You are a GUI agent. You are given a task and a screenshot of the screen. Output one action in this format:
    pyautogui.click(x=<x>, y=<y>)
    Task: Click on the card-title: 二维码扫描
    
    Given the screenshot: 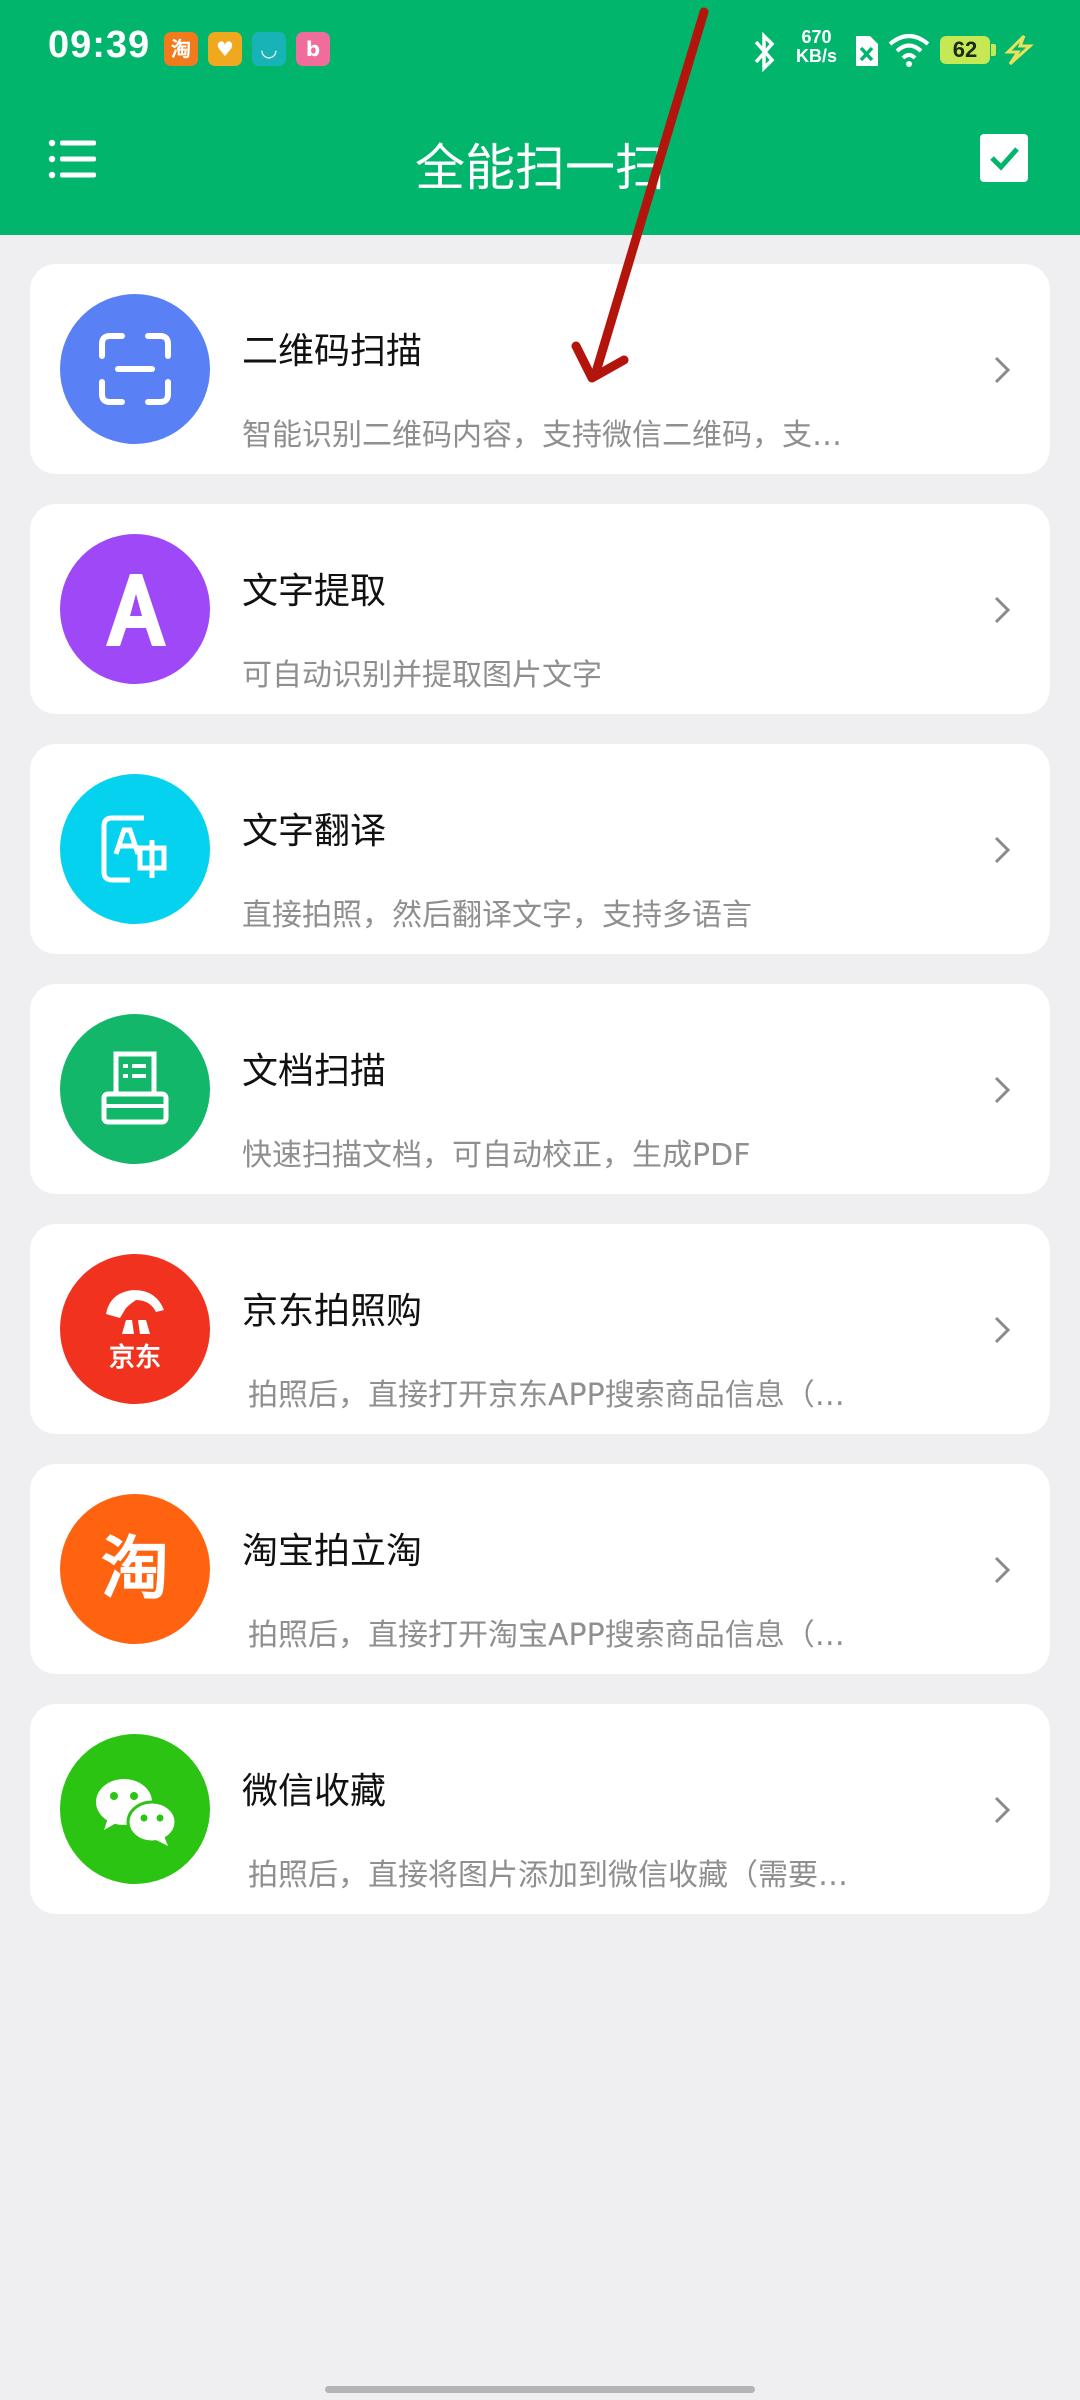 What is the action you would take?
    pyautogui.click(x=332, y=351)
    